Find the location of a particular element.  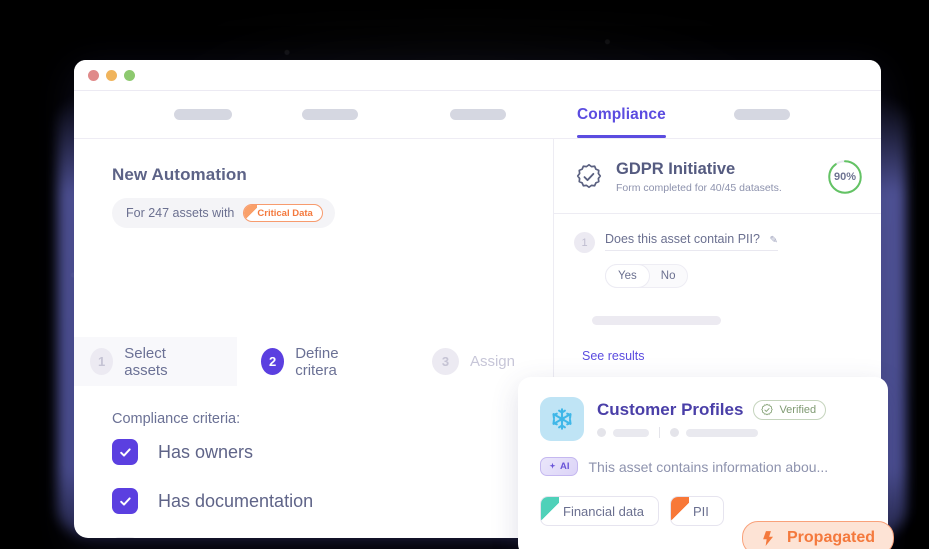

step-1-number: 1 is located at coordinates (102, 361).